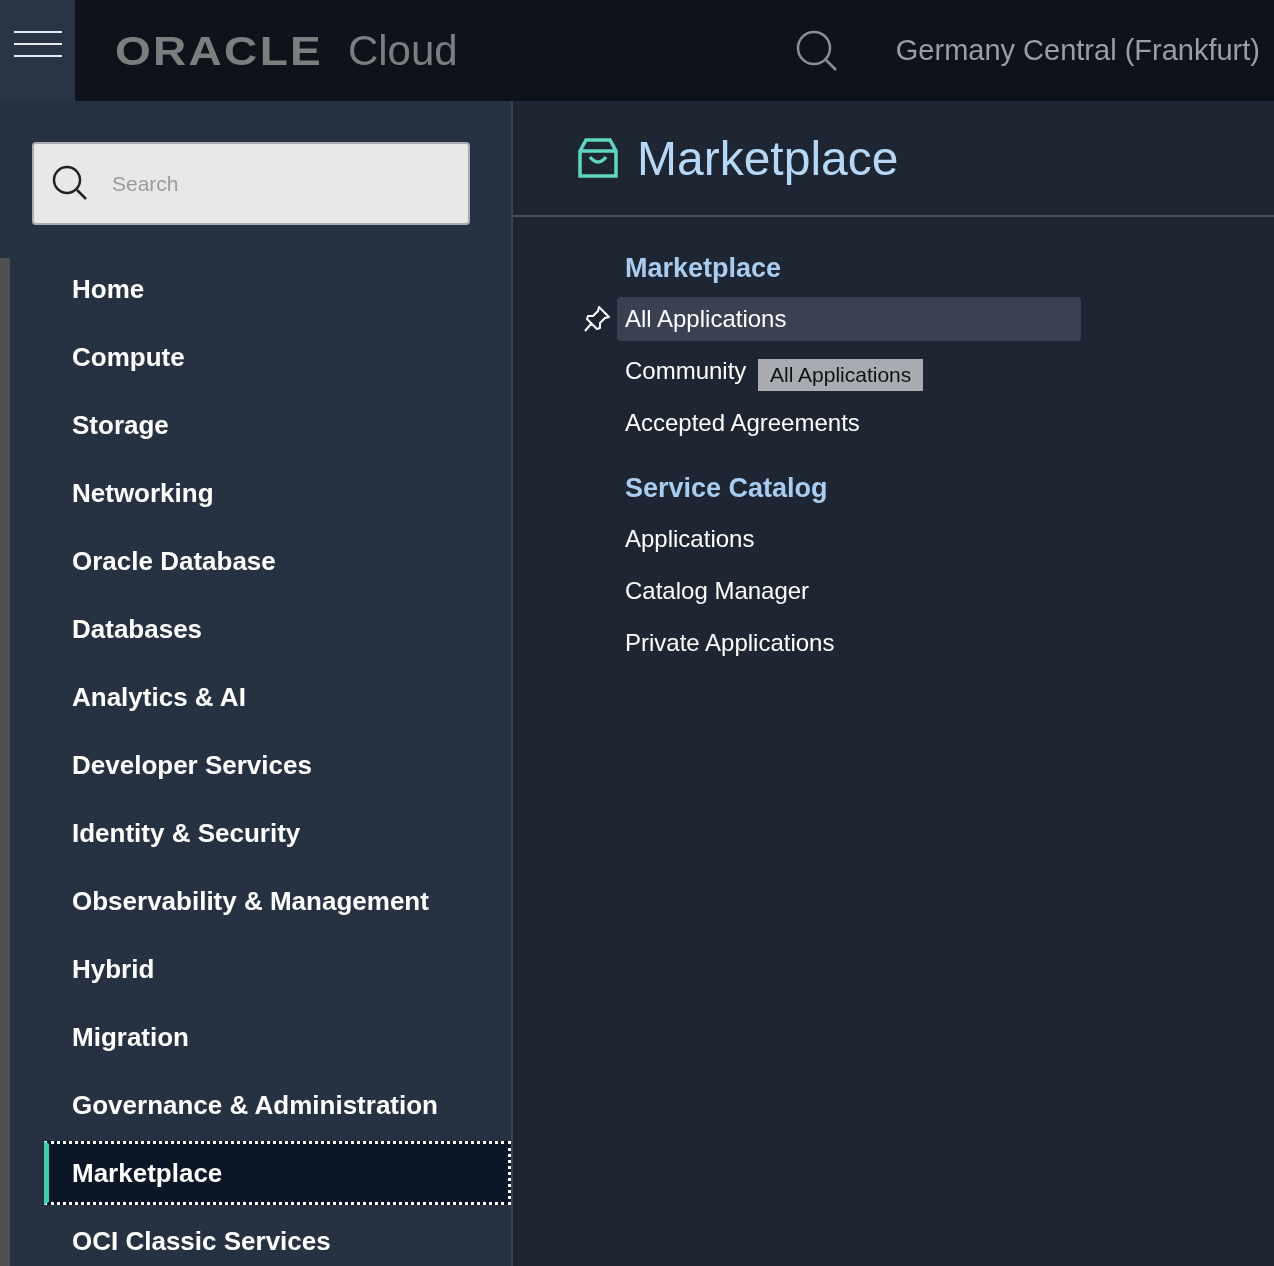  Describe the element at coordinates (37, 44) in the screenshot. I see `menu-icon` at that location.